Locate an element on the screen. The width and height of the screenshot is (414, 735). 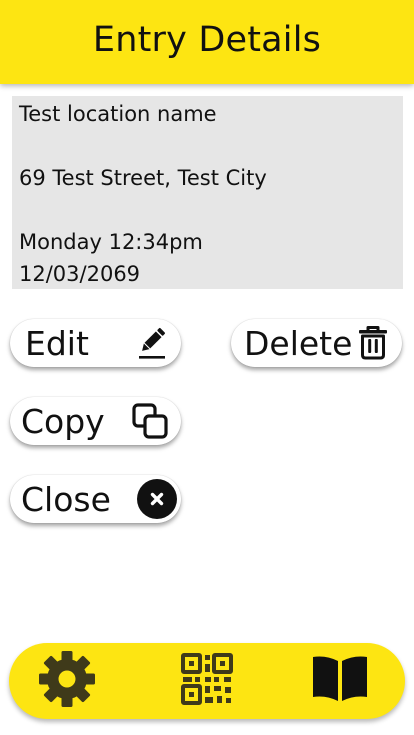
page-title: Entry Details is located at coordinates (207, 39).